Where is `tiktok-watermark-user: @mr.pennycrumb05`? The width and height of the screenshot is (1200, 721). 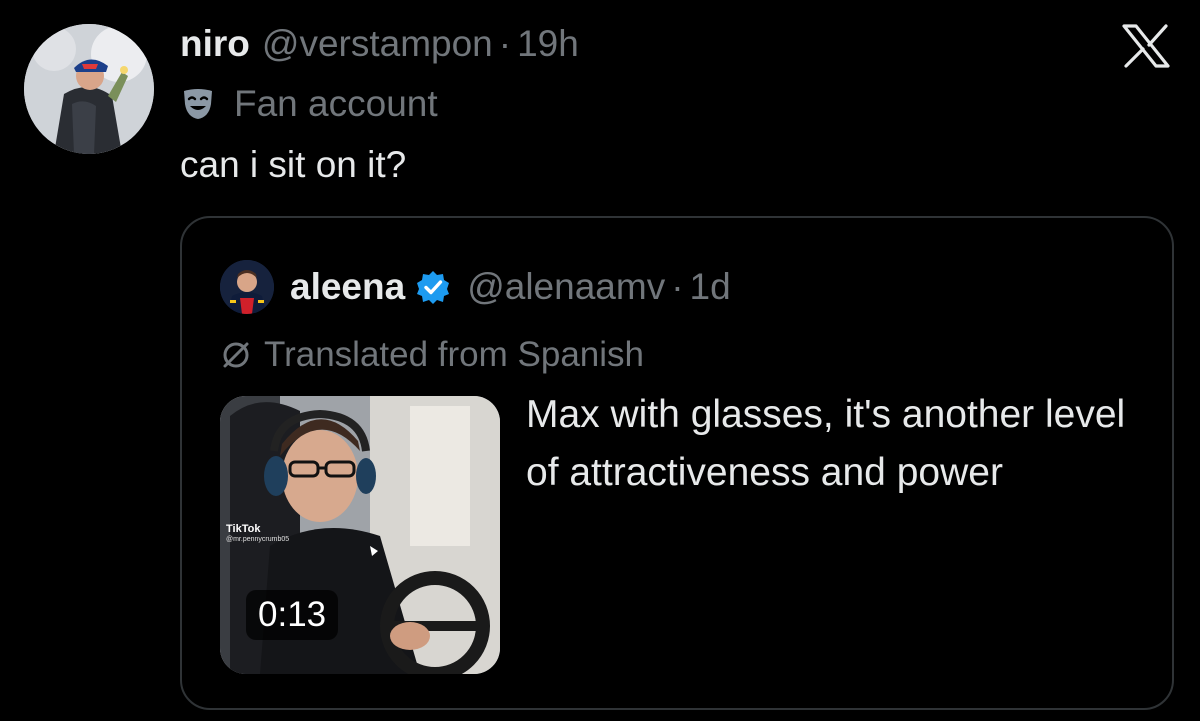
tiktok-watermark-user: @mr.pennycrumb05 is located at coordinates (258, 539).